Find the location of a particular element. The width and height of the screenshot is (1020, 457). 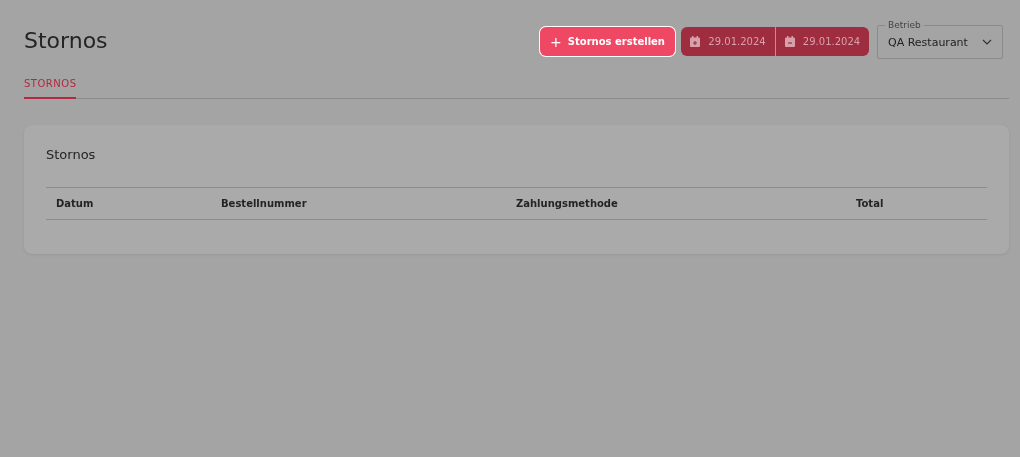

tab: STORNOS is located at coordinates (50, 88).